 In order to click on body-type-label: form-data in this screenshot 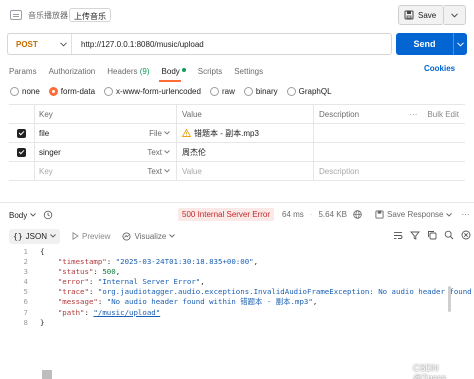, I will do `click(78, 91)`.